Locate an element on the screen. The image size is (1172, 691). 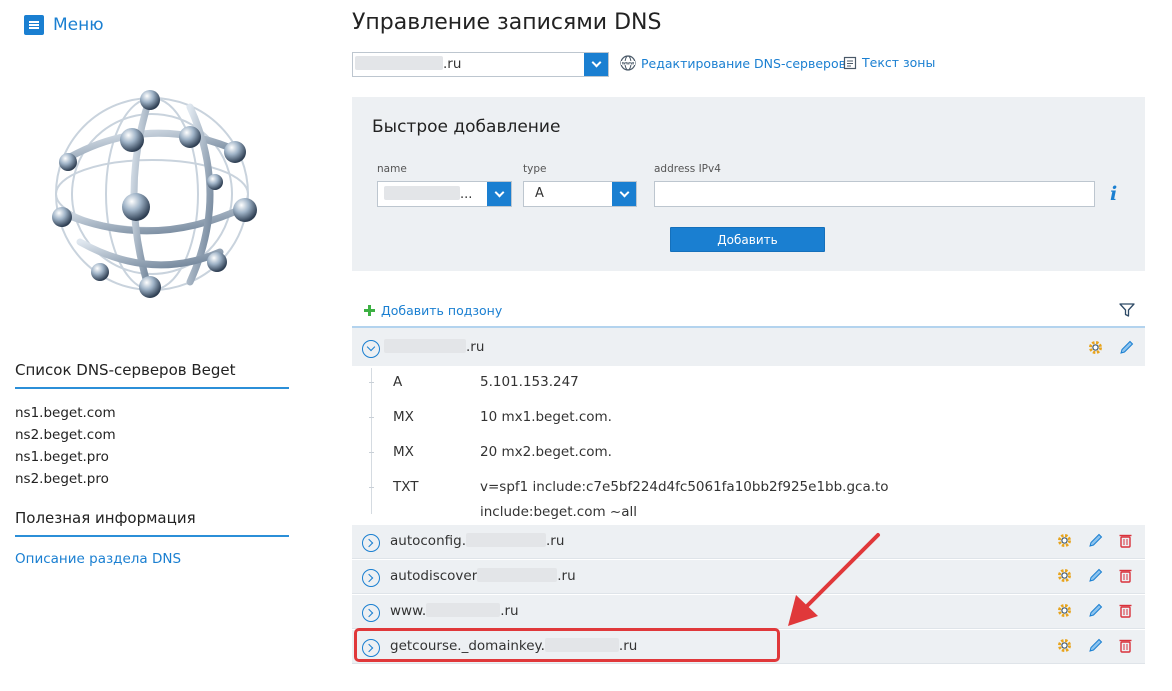
add-subzone-link: Добавить подзону is located at coordinates (433, 310).